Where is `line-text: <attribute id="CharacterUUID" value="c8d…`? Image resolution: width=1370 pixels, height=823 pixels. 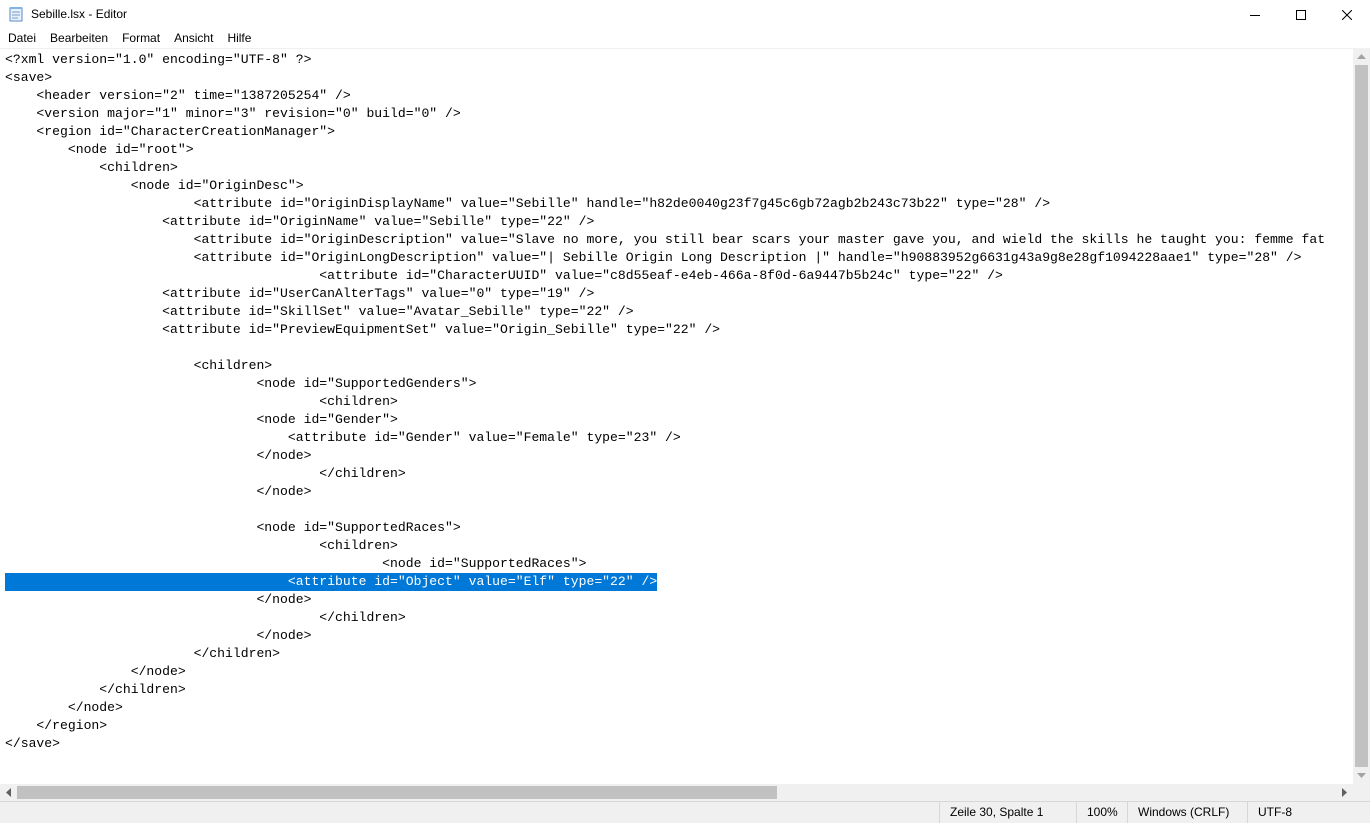
line-text: <attribute id="CharacterUUID" value="c8d… is located at coordinates (504, 275).